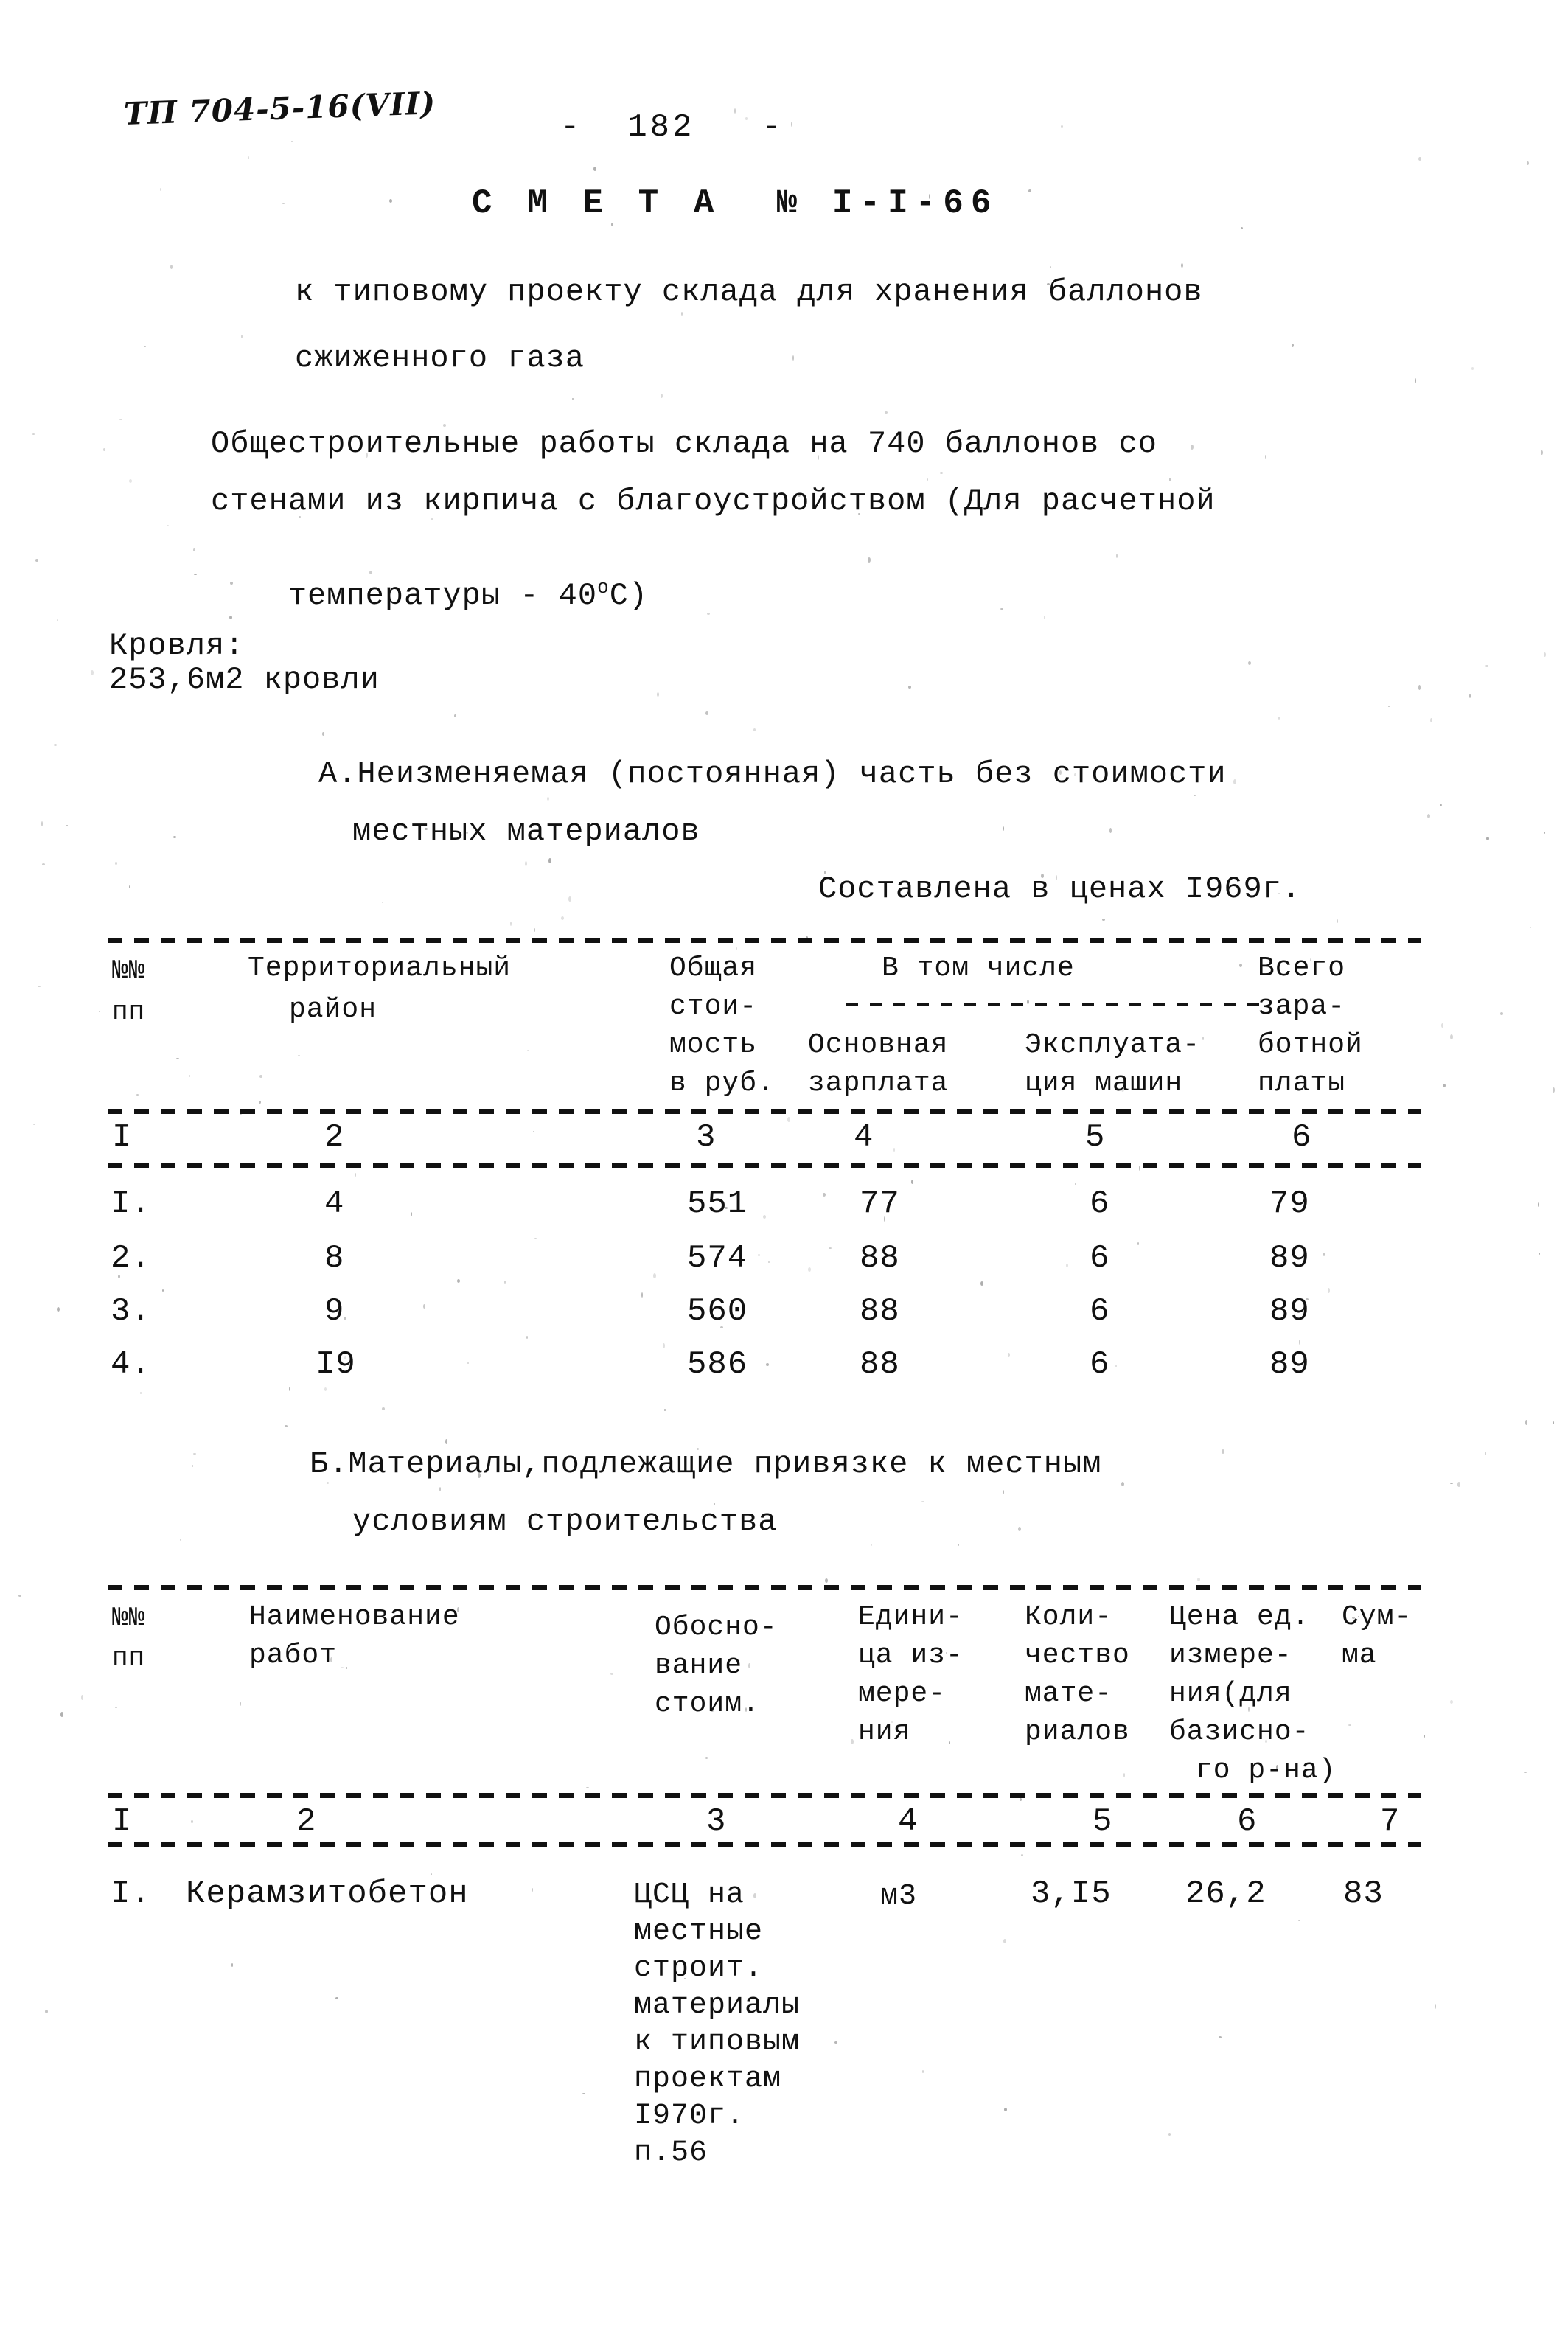 The image size is (1568, 2351). Describe the element at coordinates (764, 1844) in the screenshot. I see `table-b-colnum-bottom-rule` at that location.